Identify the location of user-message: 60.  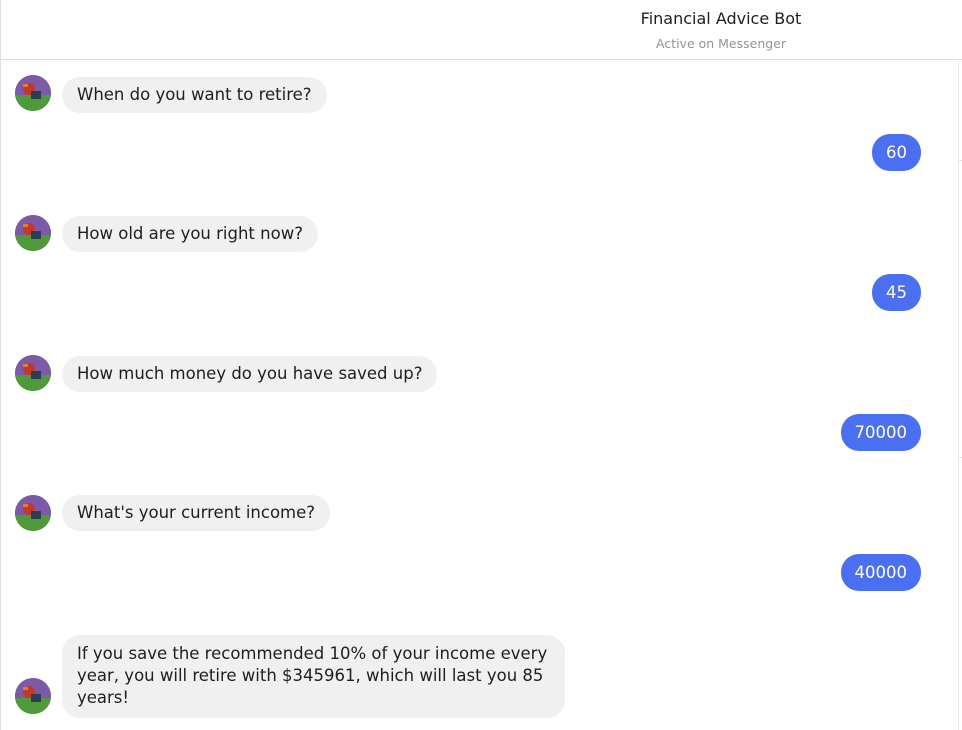
(896, 152).